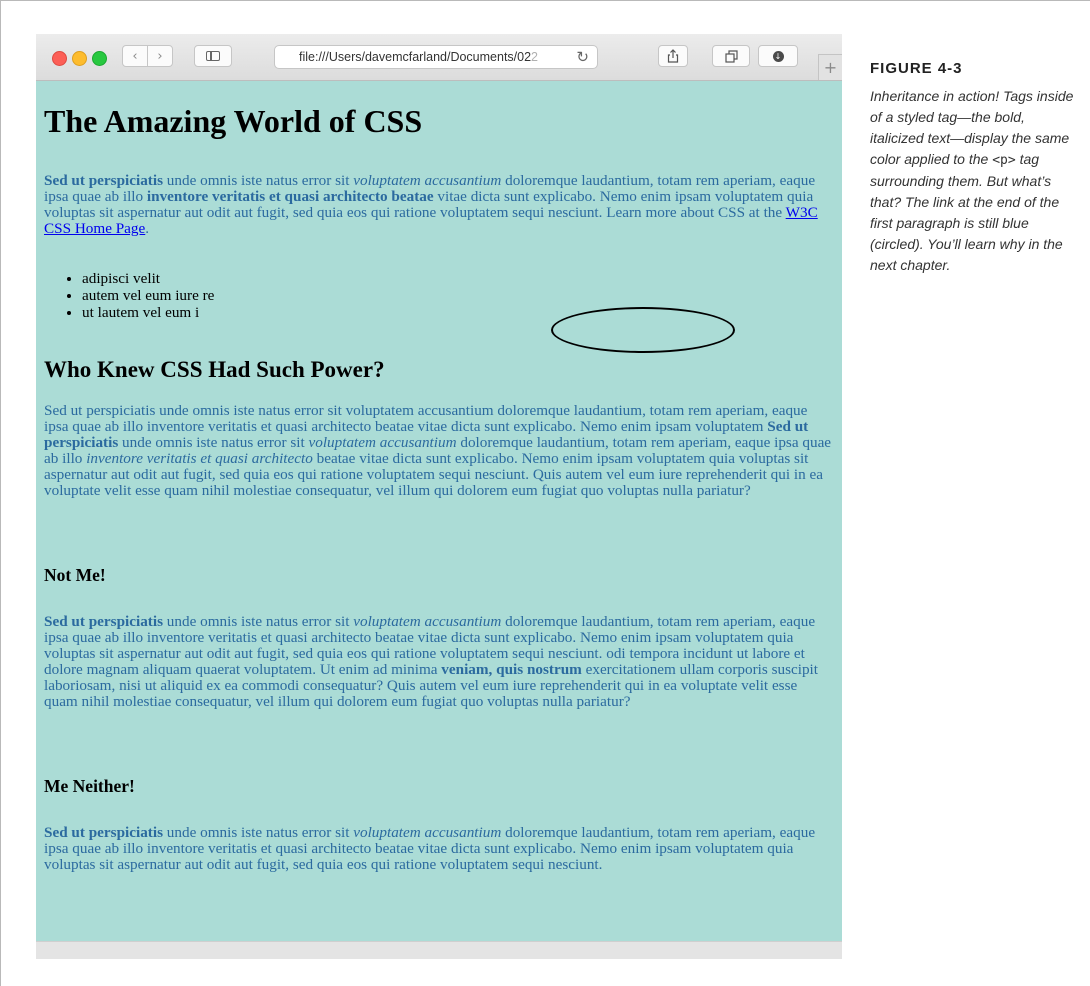 The image size is (1090, 986). I want to click on chevron-left-icon: ‹, so click(135, 56).